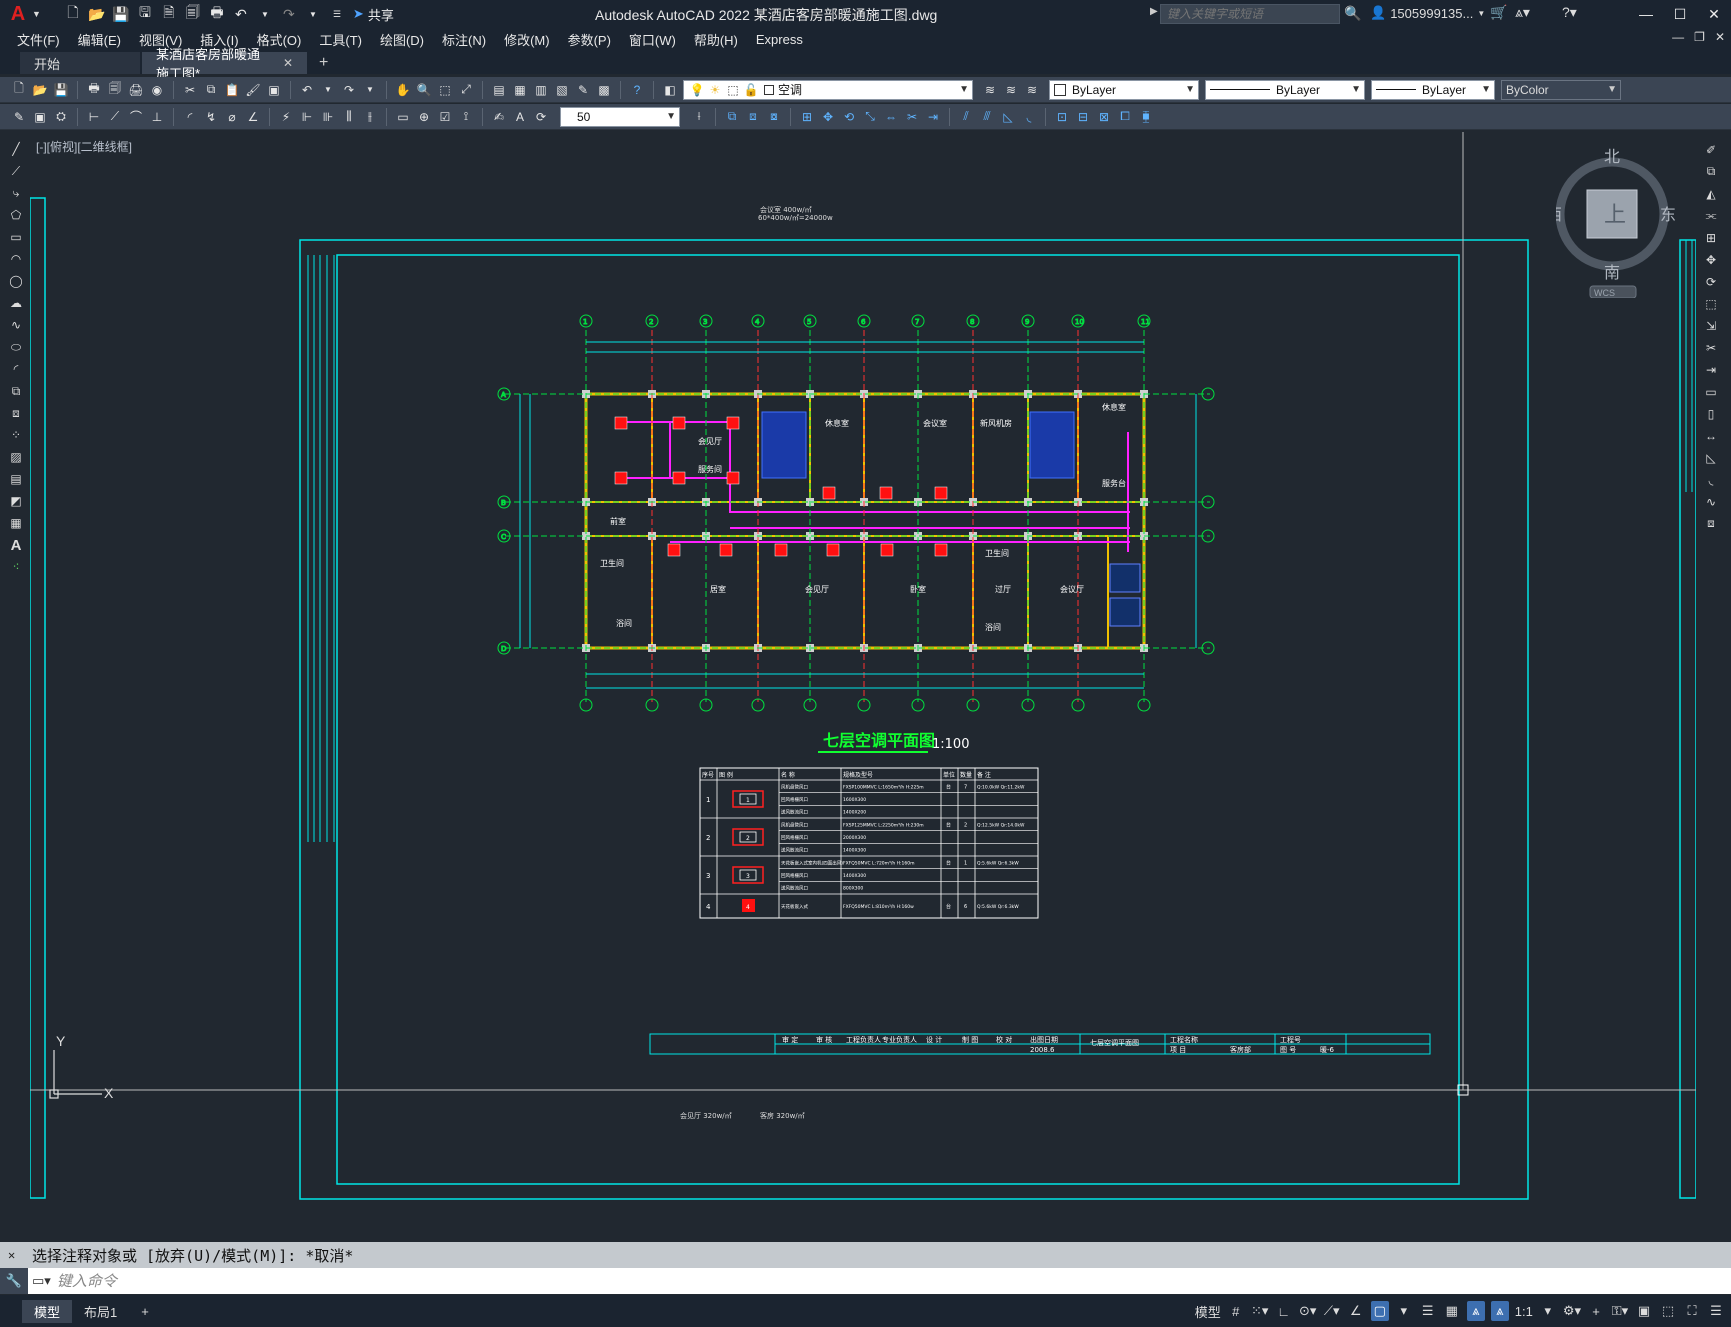  Describe the element at coordinates (732, 117) in the screenshot. I see `copy-object-icon: ⧉` at that location.